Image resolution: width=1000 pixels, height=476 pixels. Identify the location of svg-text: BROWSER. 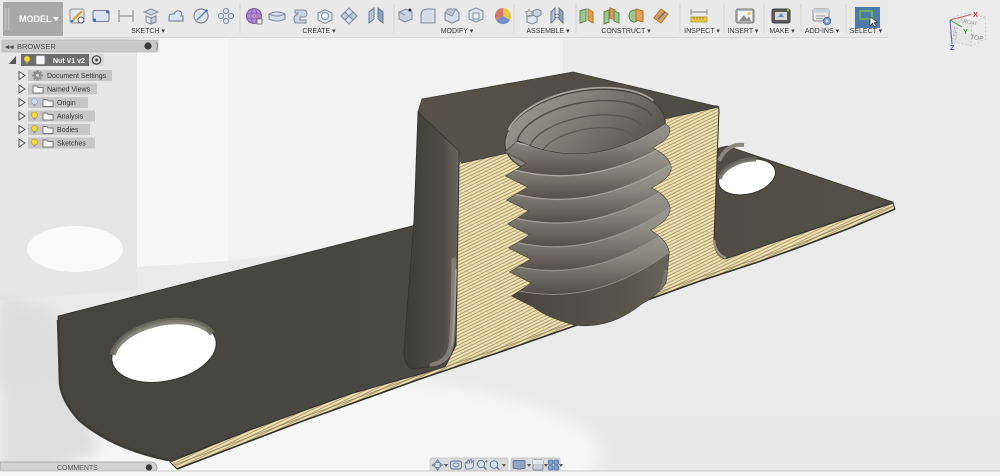
(36, 46).